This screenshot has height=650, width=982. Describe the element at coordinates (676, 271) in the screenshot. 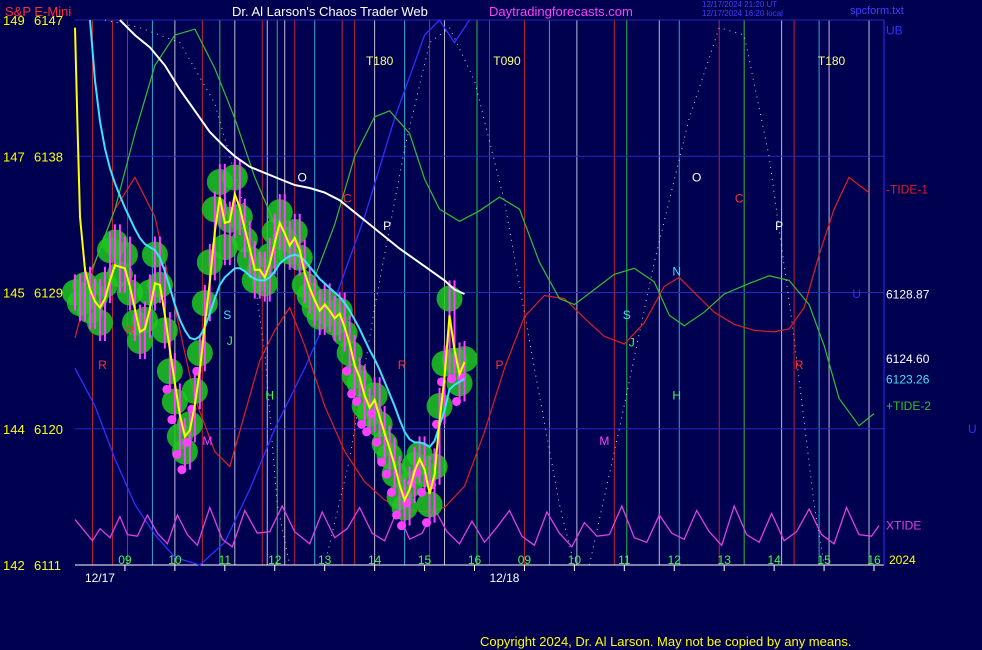

I see `chart-annotation: N` at that location.